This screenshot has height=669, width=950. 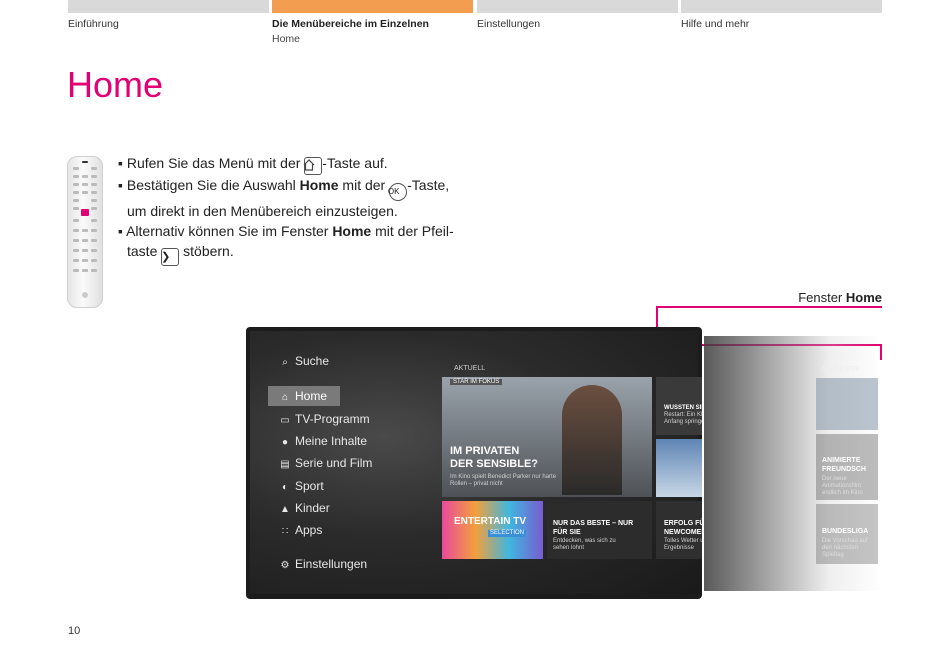 I want to click on kids-icon: ▲, so click(x=285, y=509).